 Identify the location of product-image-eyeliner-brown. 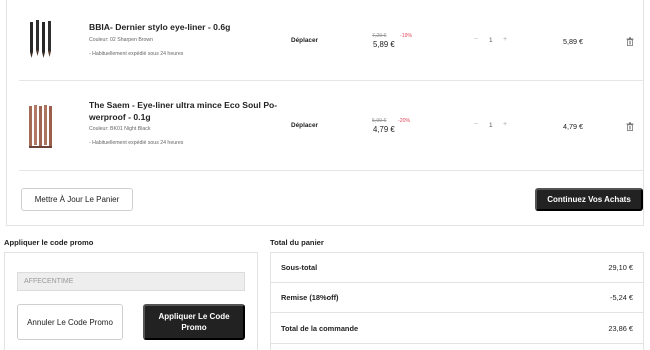
(40, 40).